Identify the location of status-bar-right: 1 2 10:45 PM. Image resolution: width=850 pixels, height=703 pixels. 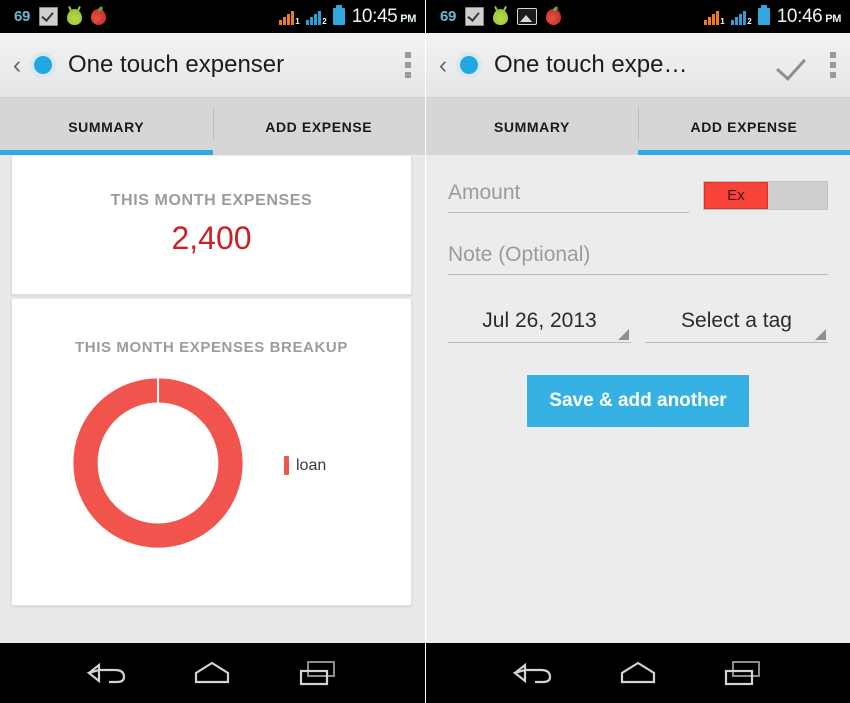
(347, 16).